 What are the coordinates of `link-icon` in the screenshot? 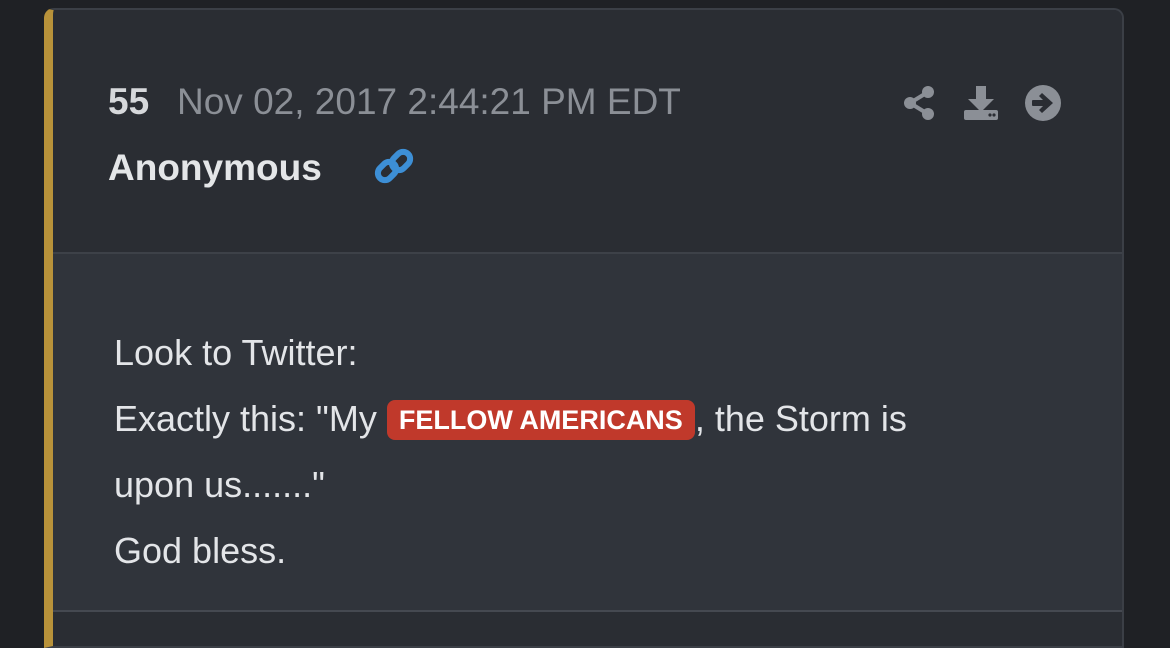 It's located at (394, 167).